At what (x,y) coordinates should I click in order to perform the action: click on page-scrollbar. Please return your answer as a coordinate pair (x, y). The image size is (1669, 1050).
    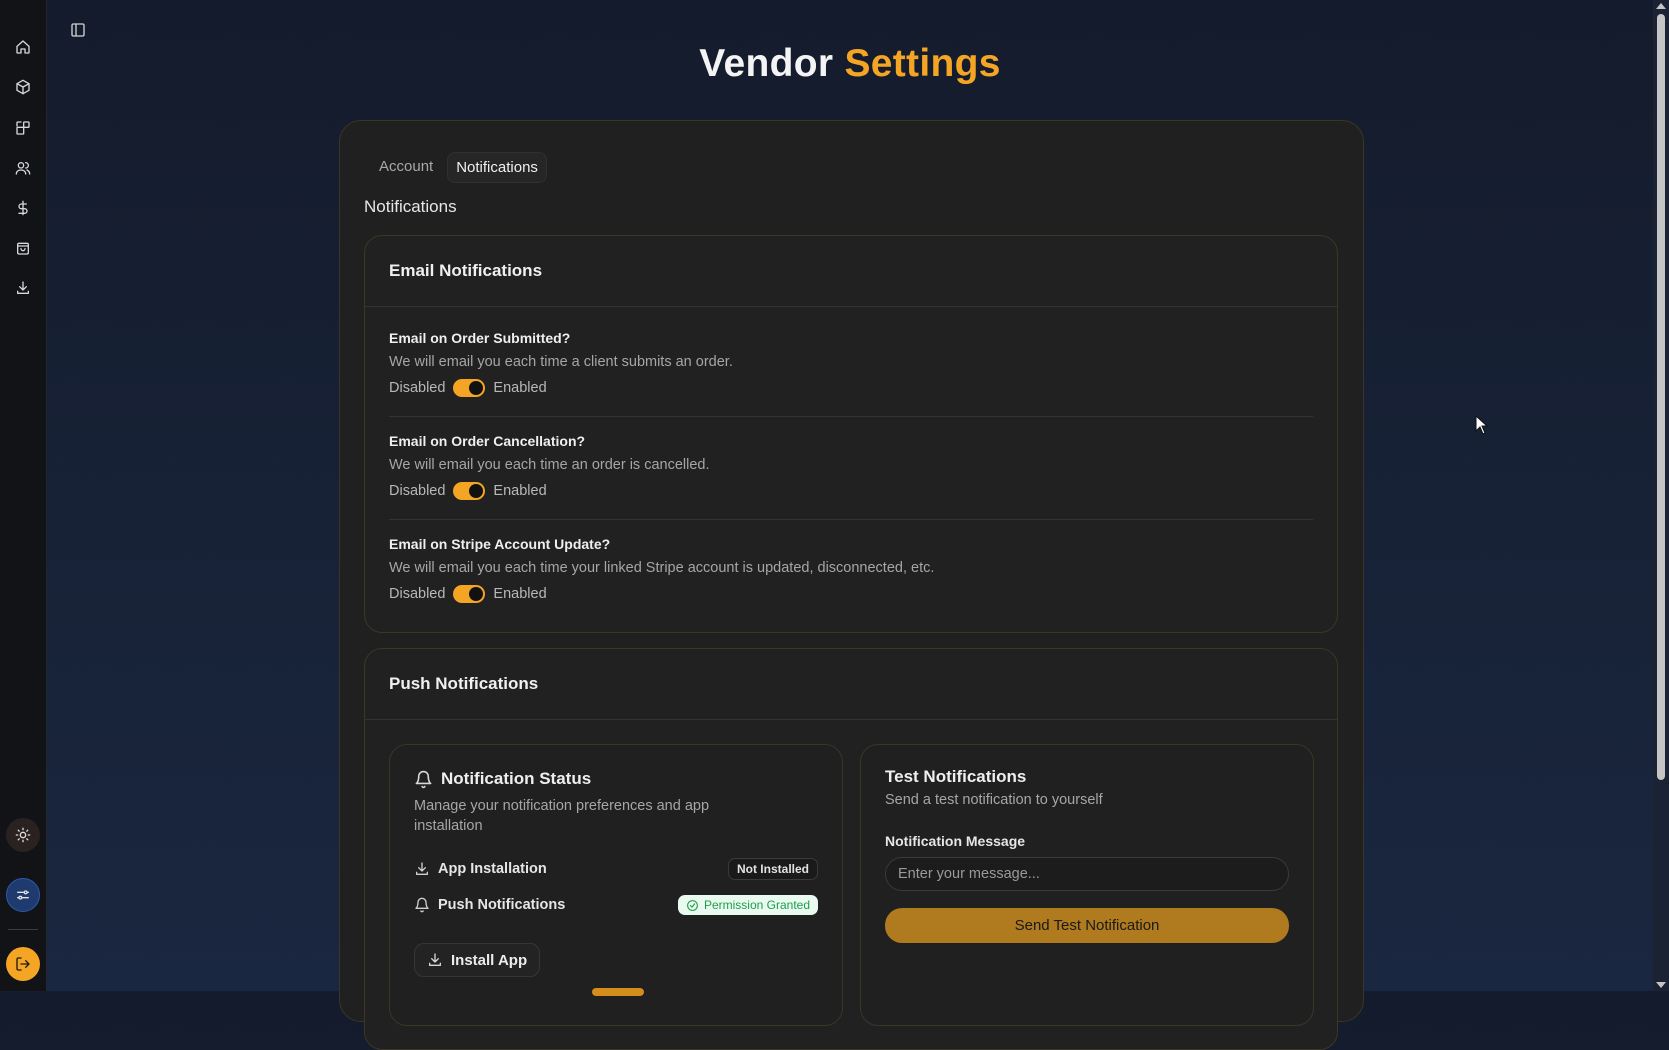
    Looking at the image, I should click on (1661, 495).